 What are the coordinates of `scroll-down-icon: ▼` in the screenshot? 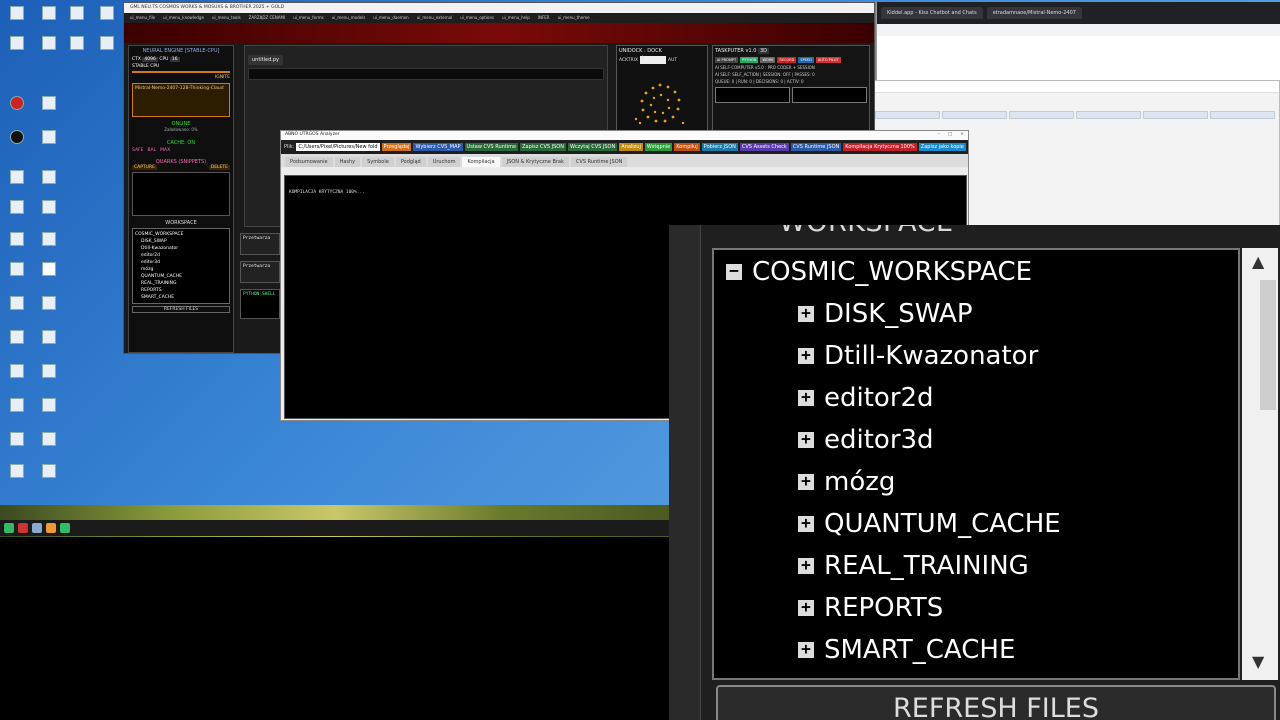 It's located at (1258, 661).